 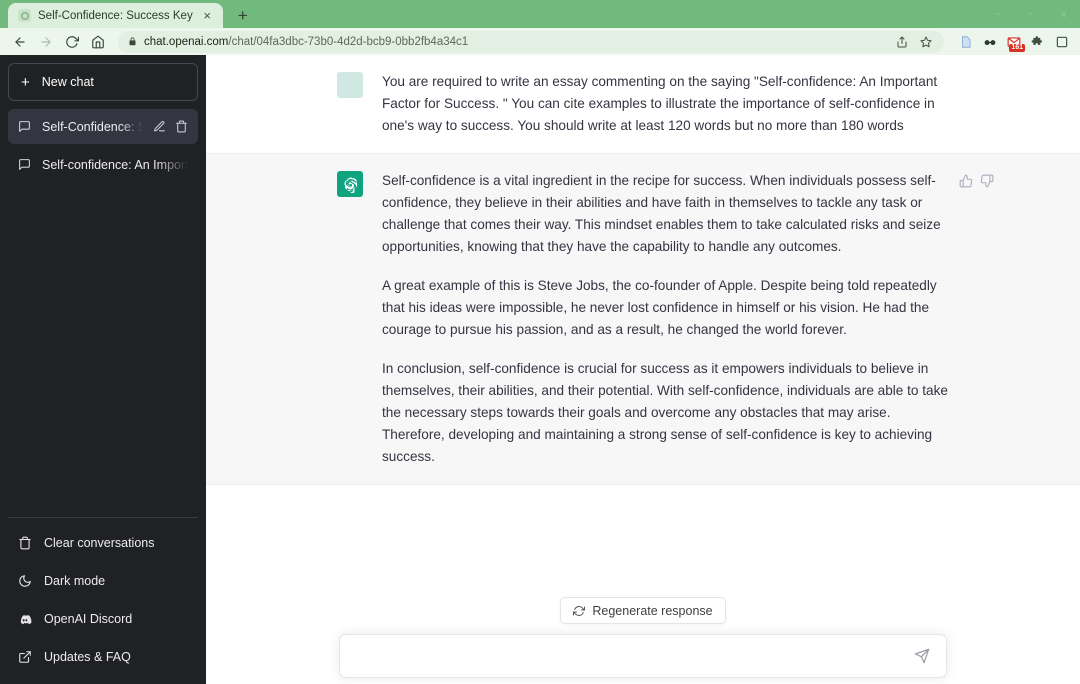 I want to click on message-input, so click(x=633, y=656).